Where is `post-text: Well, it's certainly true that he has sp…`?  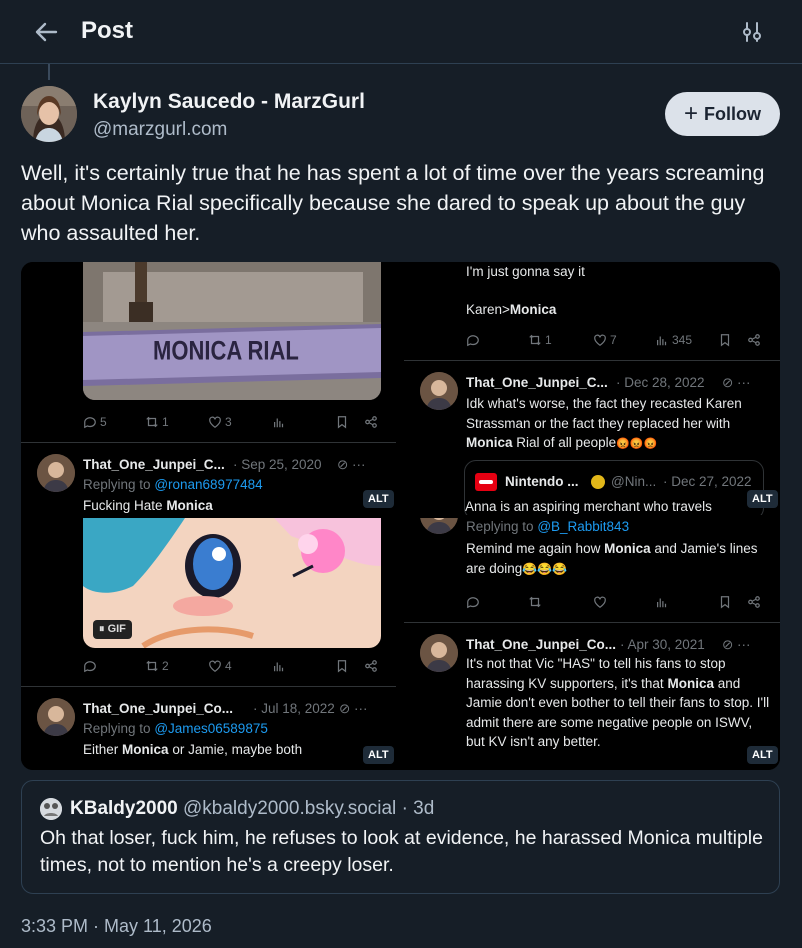
post-text: Well, it's certainly true that he has sp… is located at coordinates (393, 203).